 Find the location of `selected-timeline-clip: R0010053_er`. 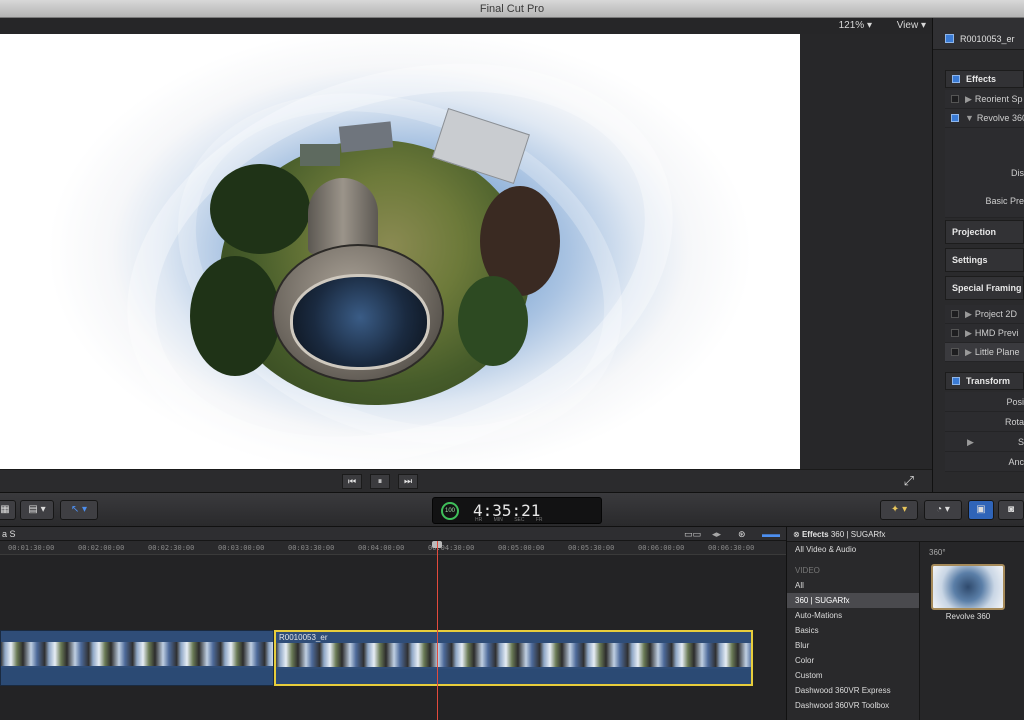

selected-timeline-clip: R0010053_er is located at coordinates (513, 658).